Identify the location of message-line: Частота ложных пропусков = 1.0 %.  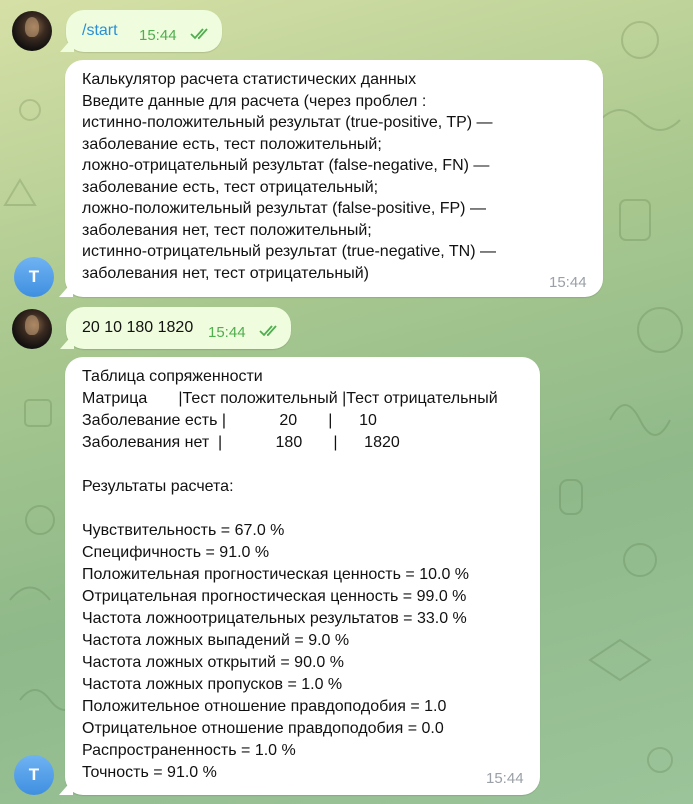
(212, 684).